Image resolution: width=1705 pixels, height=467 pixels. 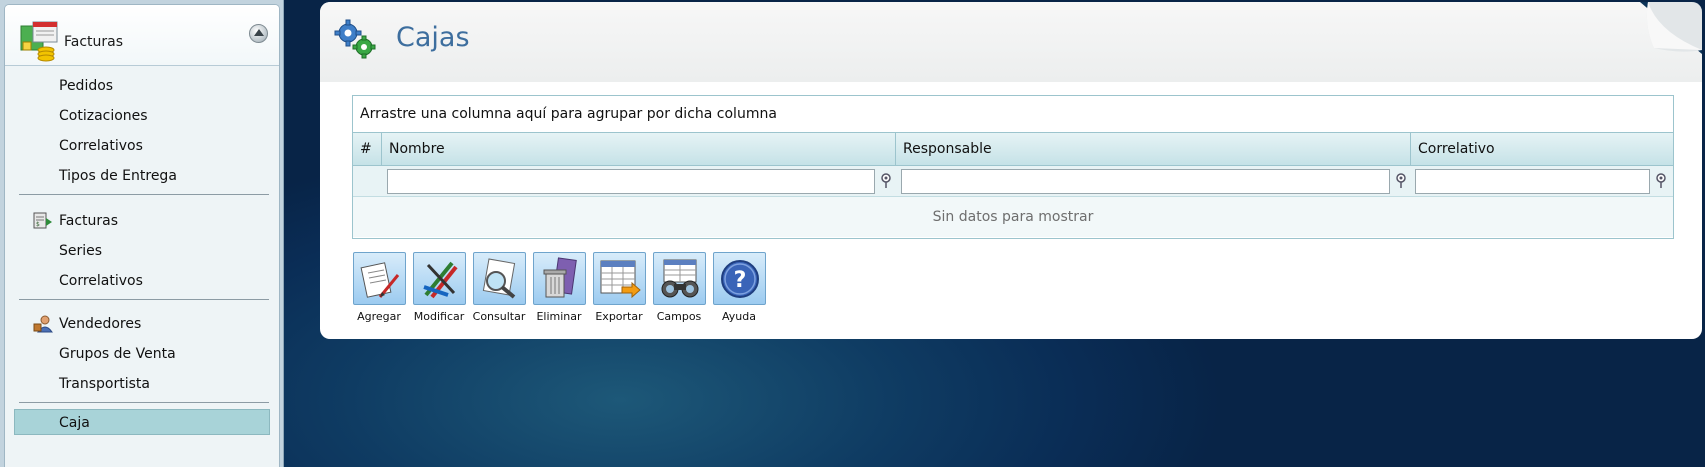 What do you see at coordinates (104, 384) in the screenshot?
I see `sidebar-item-label: Transportista` at bounding box center [104, 384].